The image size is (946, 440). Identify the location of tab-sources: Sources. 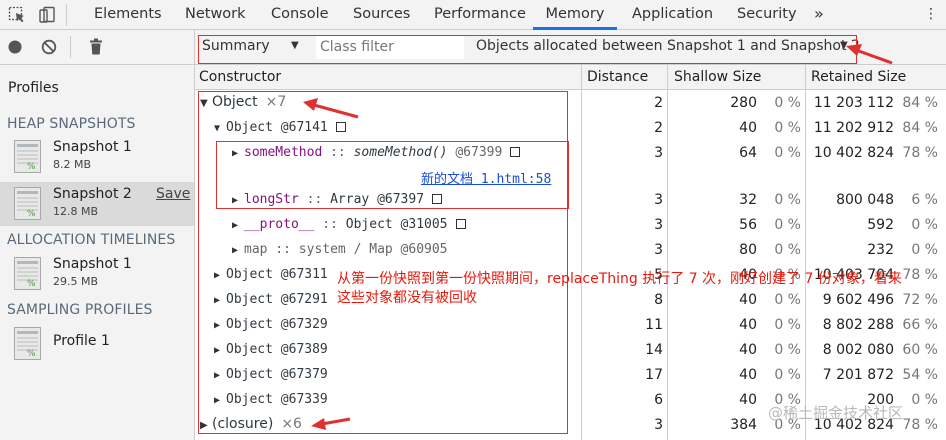
(381, 15).